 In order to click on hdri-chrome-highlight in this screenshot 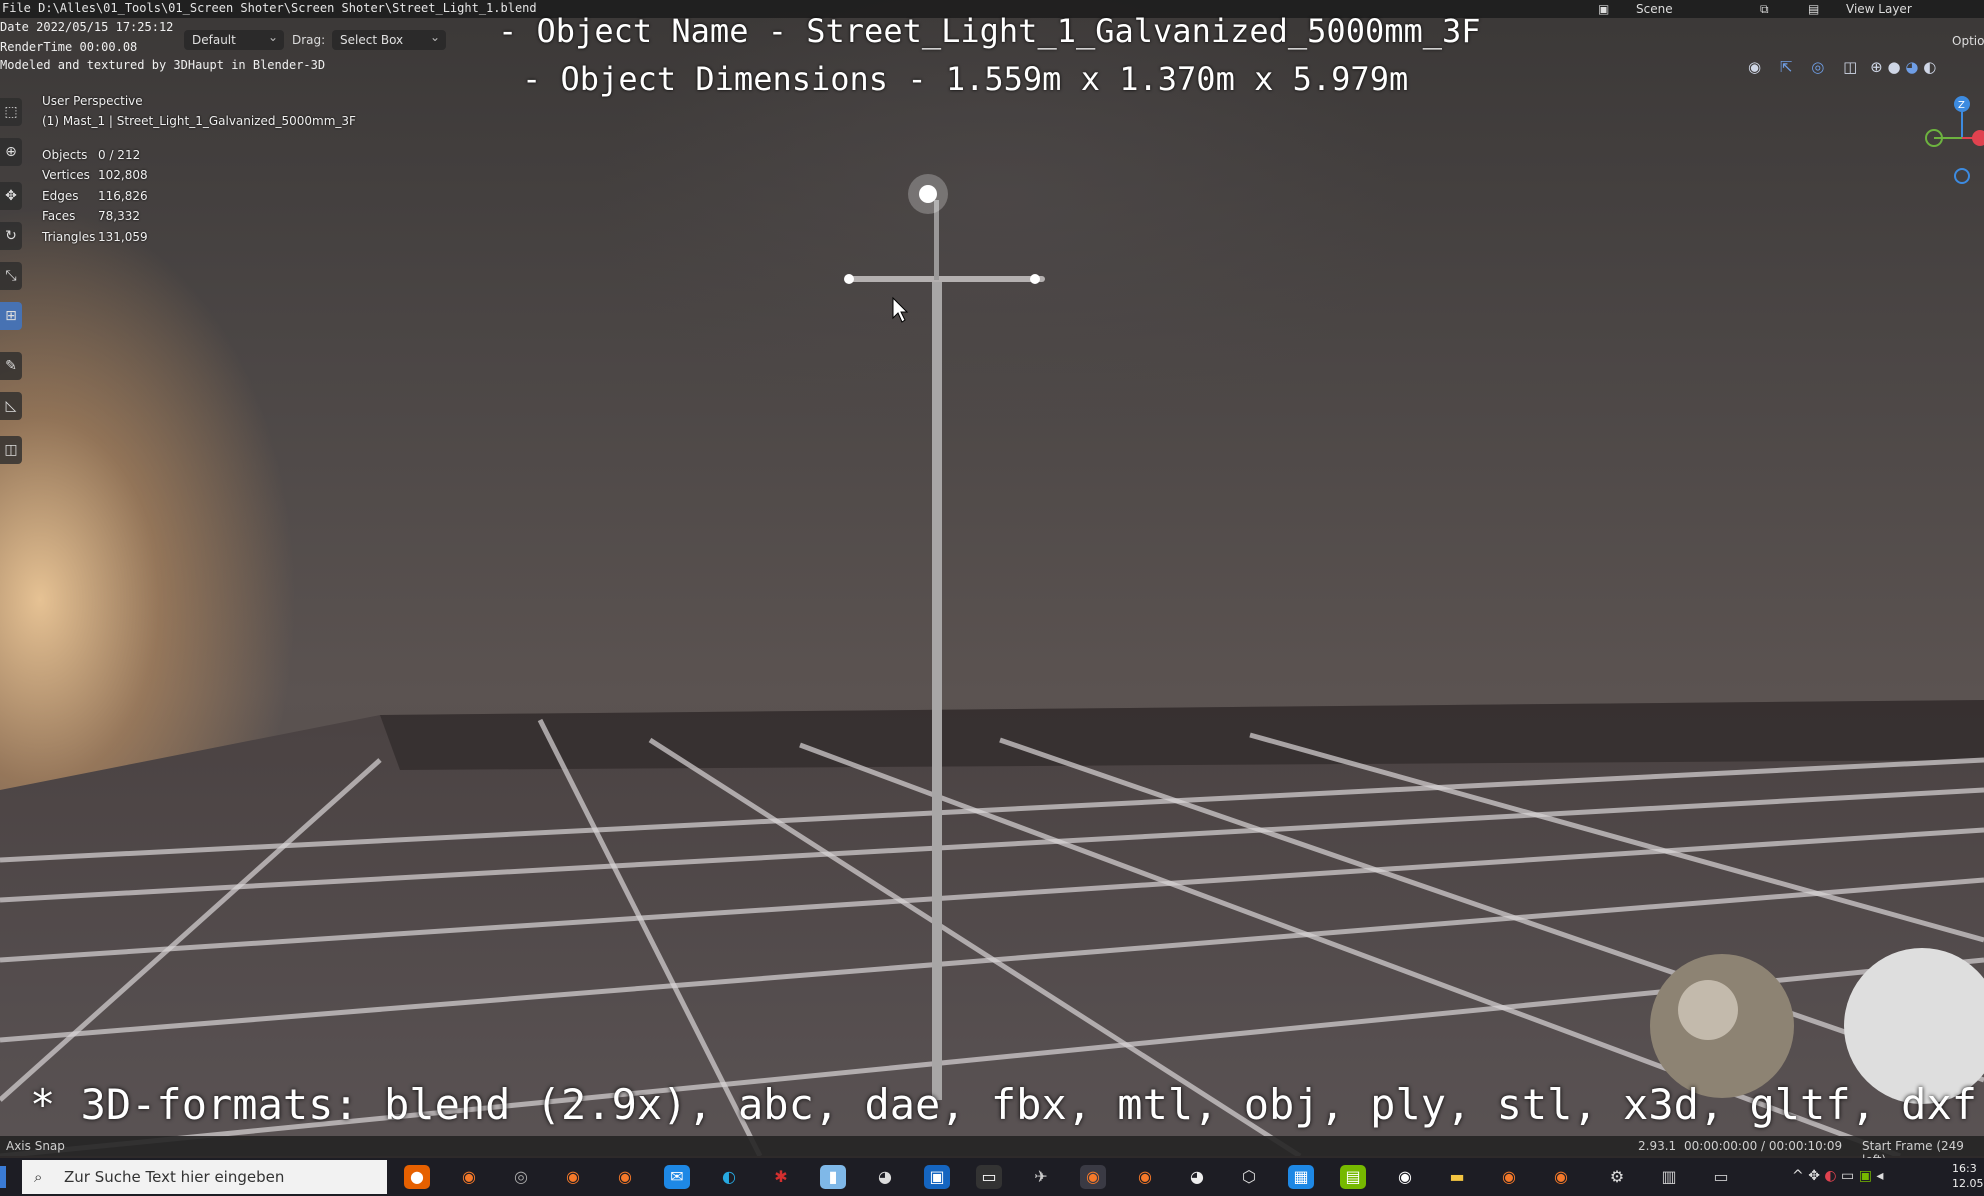, I will do `click(1708, 1010)`.